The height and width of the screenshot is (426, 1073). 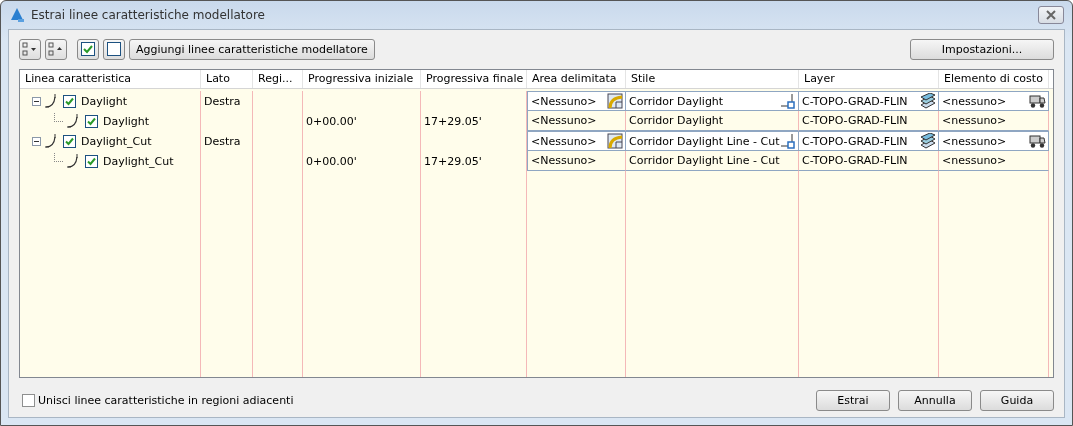 I want to click on check-all-button, so click(x=88, y=49).